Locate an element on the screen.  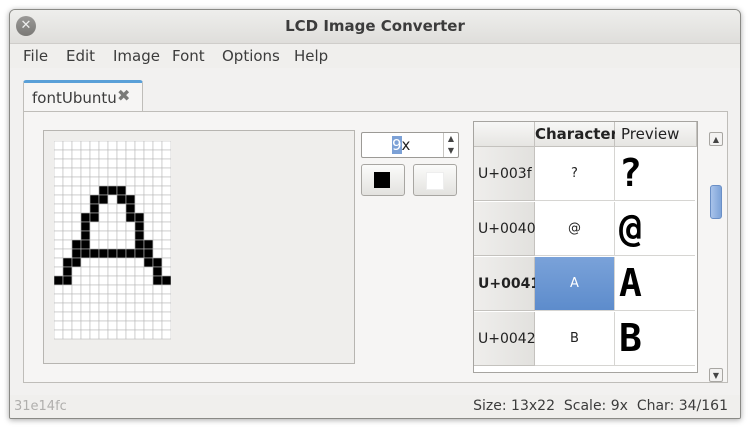
table-row: U+0042 B B is located at coordinates (585, 339).